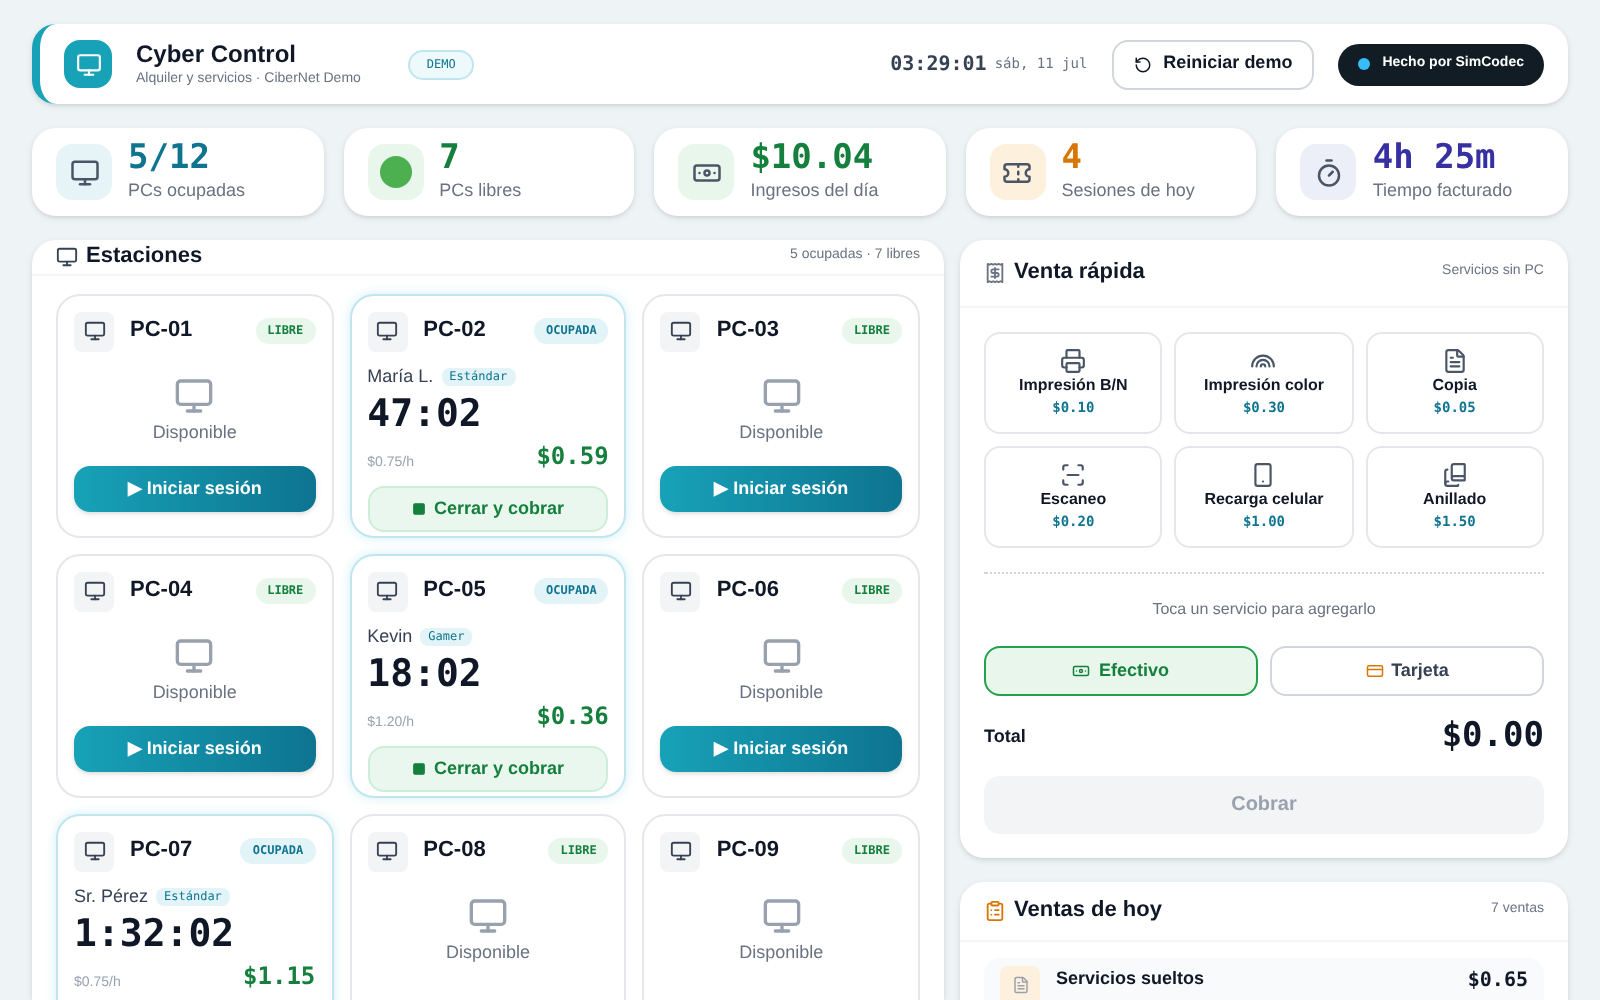 The image size is (1600, 1000). What do you see at coordinates (1497, 981) in the screenshot?
I see `sale-amount: $0.65` at bounding box center [1497, 981].